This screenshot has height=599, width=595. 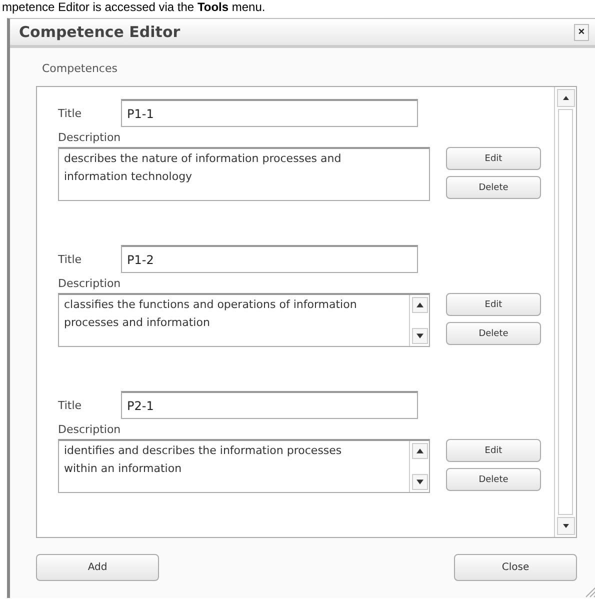 I want to click on add-button: Add, so click(x=97, y=567).